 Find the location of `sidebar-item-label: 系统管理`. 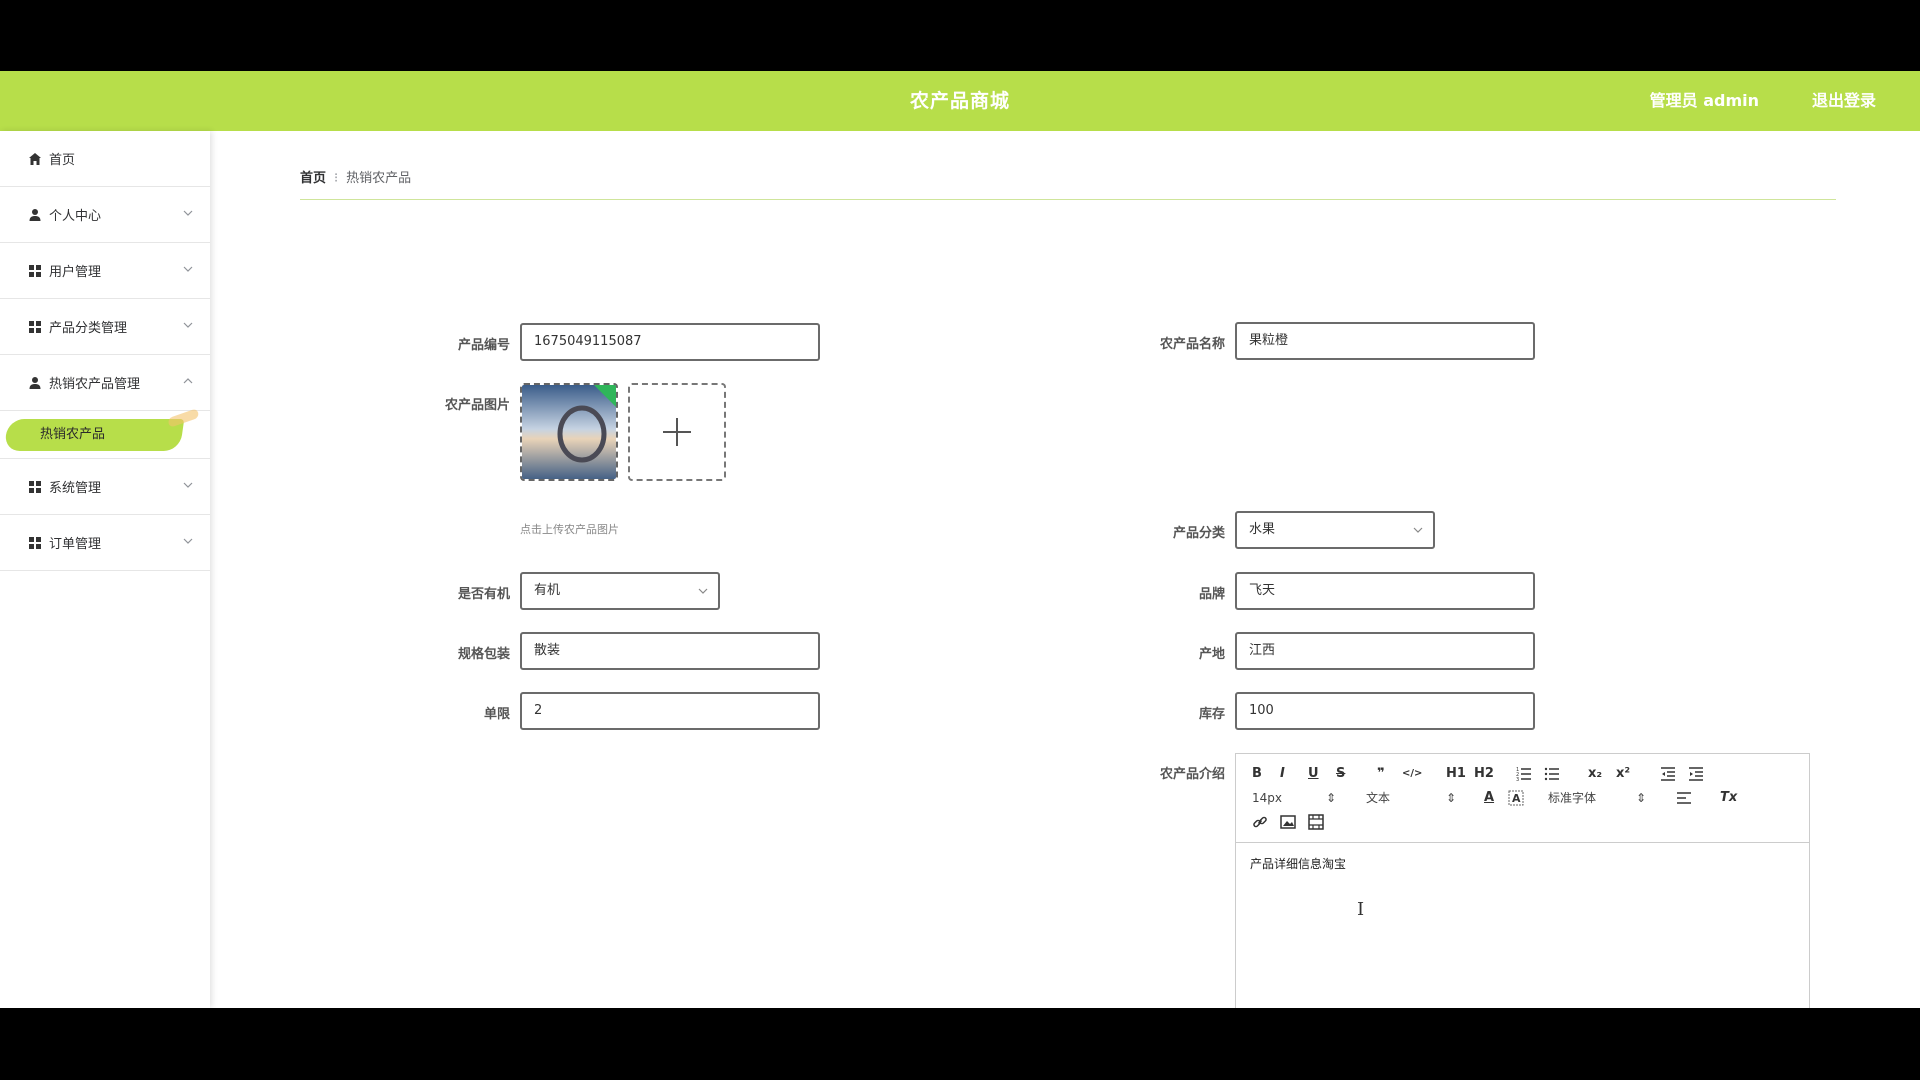

sidebar-item-label: 系统管理 is located at coordinates (75, 488).